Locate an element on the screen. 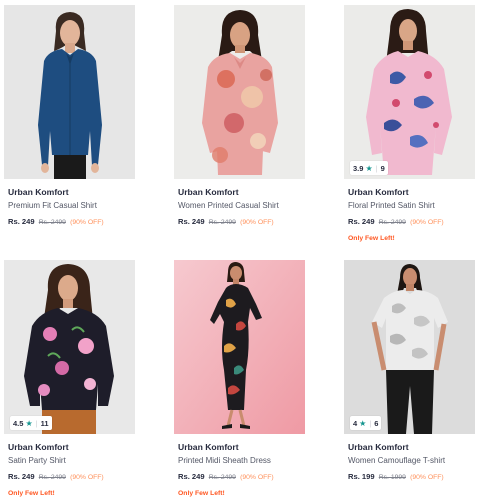  product-price-row: Rs. 199 Rs. 1999 (90% OFF) is located at coordinates (411, 477).